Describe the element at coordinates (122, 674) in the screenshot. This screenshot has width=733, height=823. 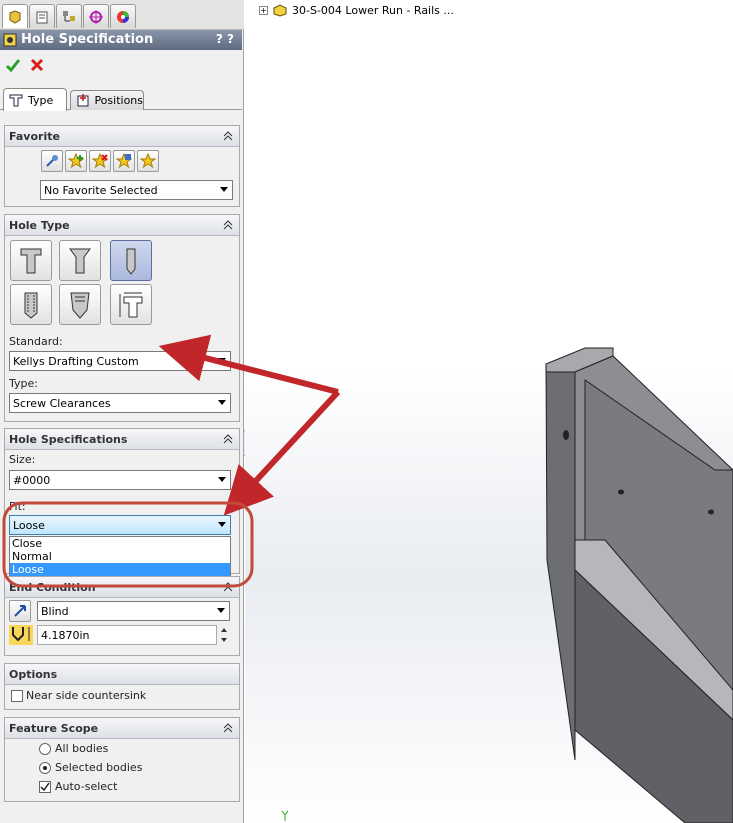
I see `options-header: Options` at that location.